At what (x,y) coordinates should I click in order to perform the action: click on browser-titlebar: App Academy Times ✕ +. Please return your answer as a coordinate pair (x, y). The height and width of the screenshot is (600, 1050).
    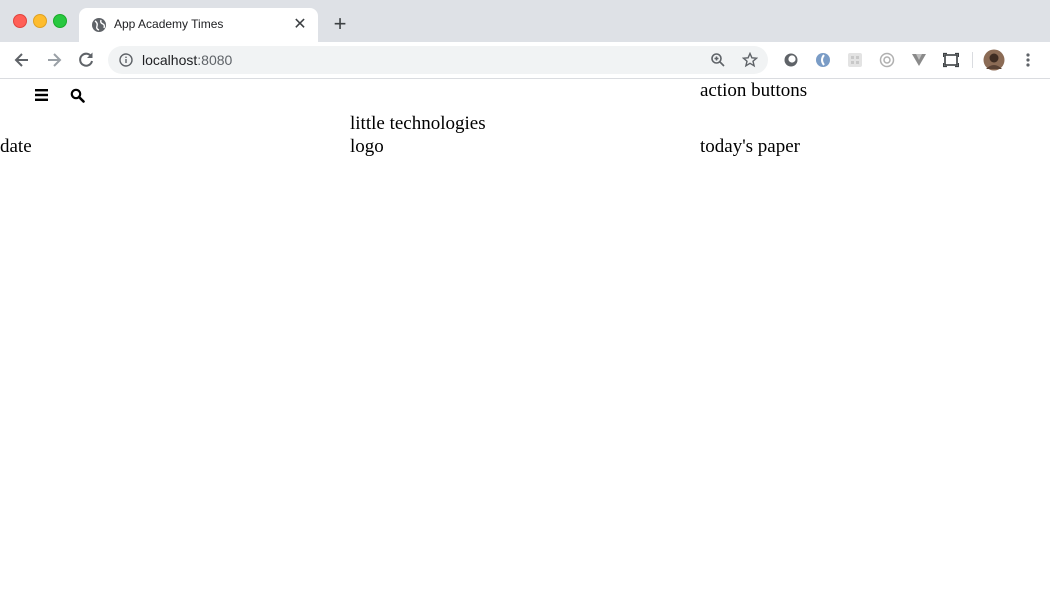
    Looking at the image, I should click on (525, 21).